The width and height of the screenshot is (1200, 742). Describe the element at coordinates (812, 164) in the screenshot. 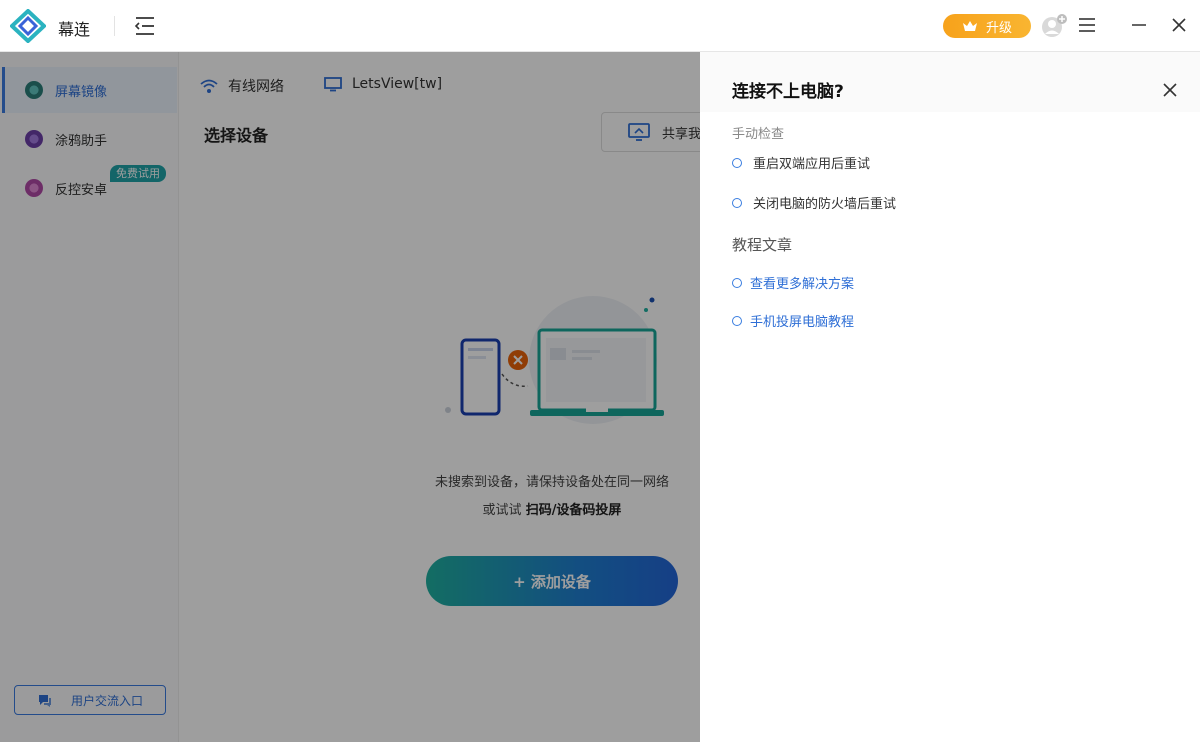

I see `check-item-text: 重启双端应用后重试` at that location.